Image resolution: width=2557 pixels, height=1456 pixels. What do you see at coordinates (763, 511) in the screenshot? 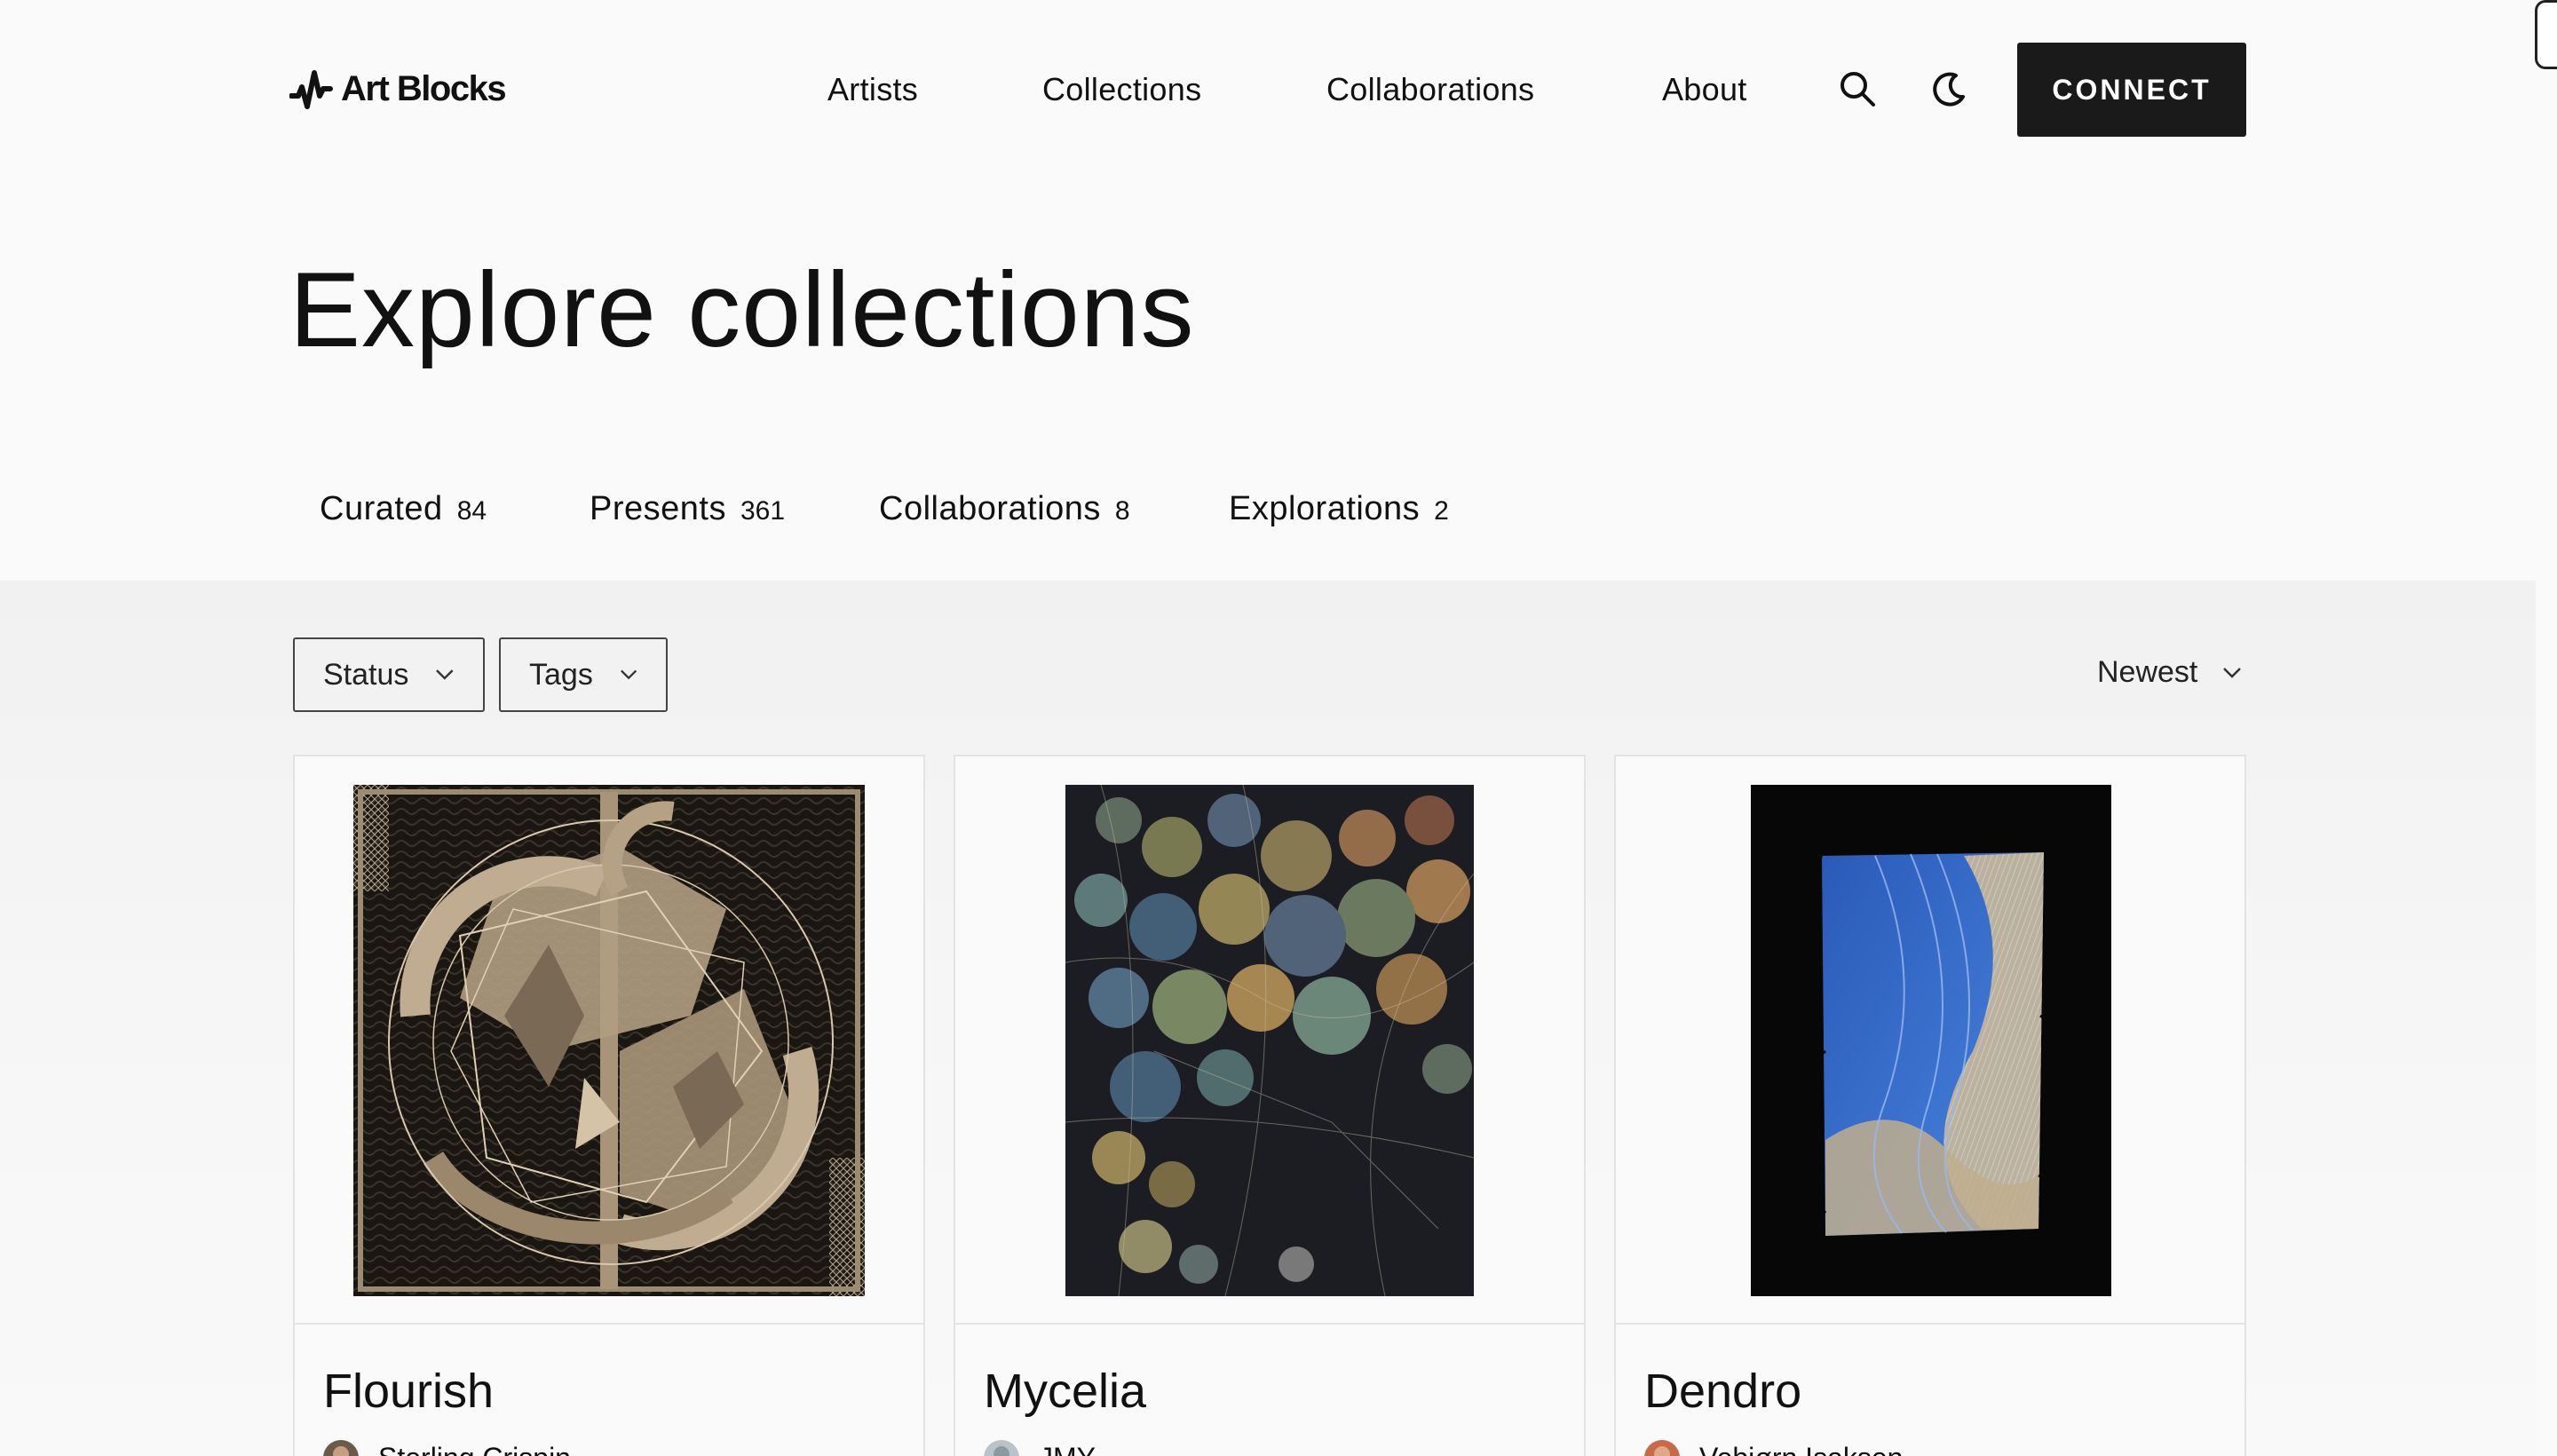
I see `tab-count: 361` at bounding box center [763, 511].